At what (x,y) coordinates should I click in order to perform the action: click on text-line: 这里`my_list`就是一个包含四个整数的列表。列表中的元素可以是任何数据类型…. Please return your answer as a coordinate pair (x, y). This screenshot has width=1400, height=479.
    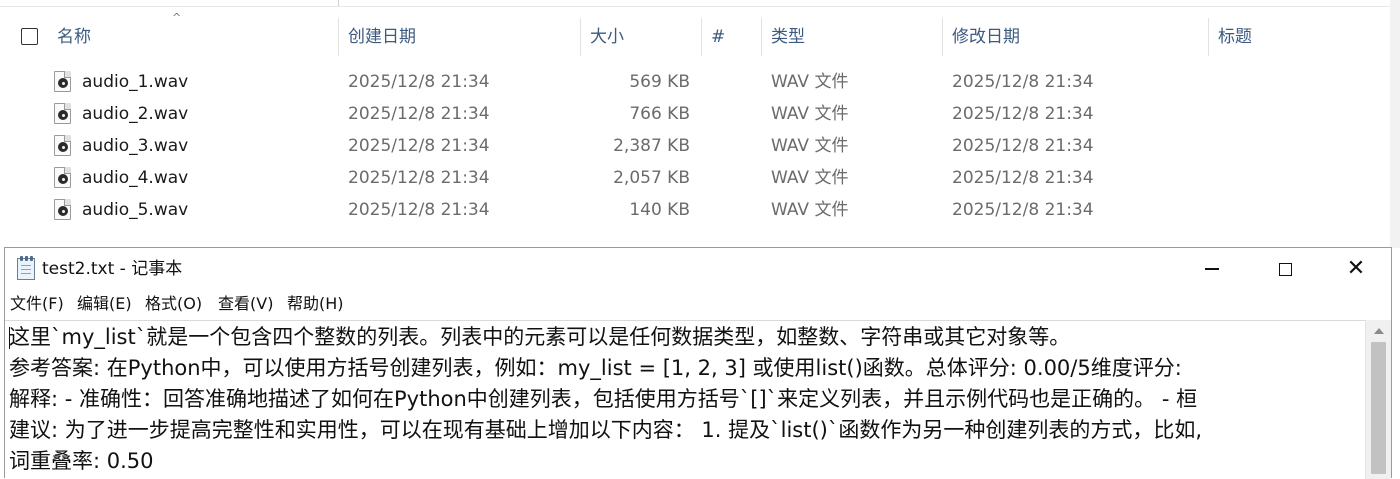
    Looking at the image, I should click on (540, 337).